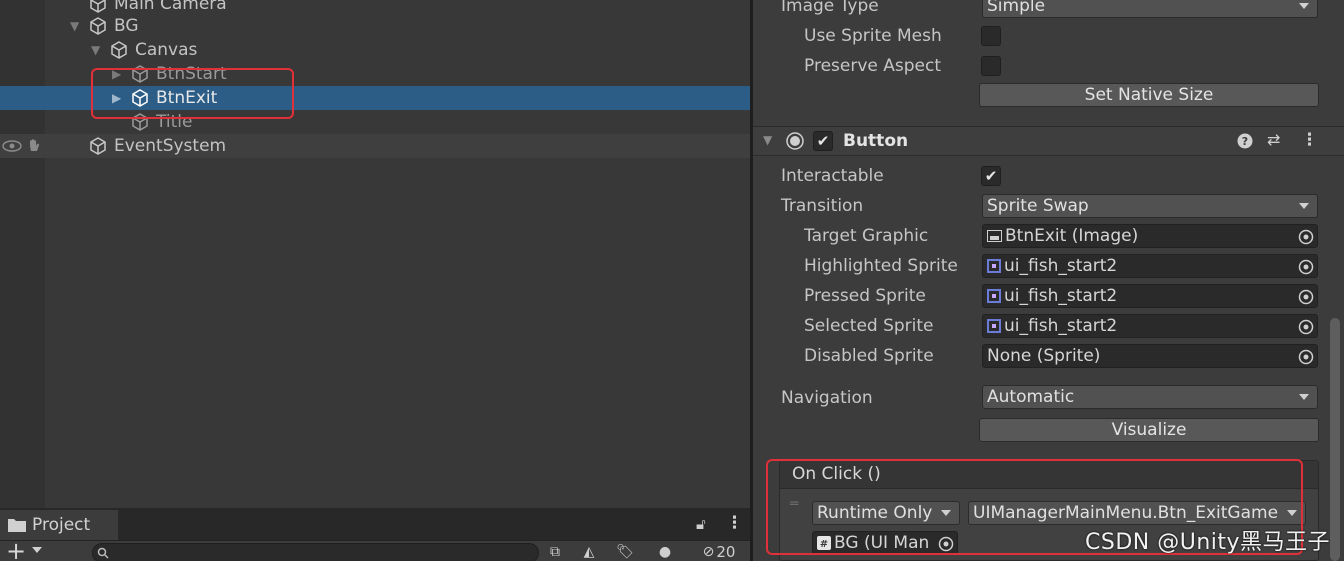 This screenshot has width=1344, height=561. What do you see at coordinates (375, 74) in the screenshot?
I see `hierarchy-item-btnstart: ▶ BtnStart` at bounding box center [375, 74].